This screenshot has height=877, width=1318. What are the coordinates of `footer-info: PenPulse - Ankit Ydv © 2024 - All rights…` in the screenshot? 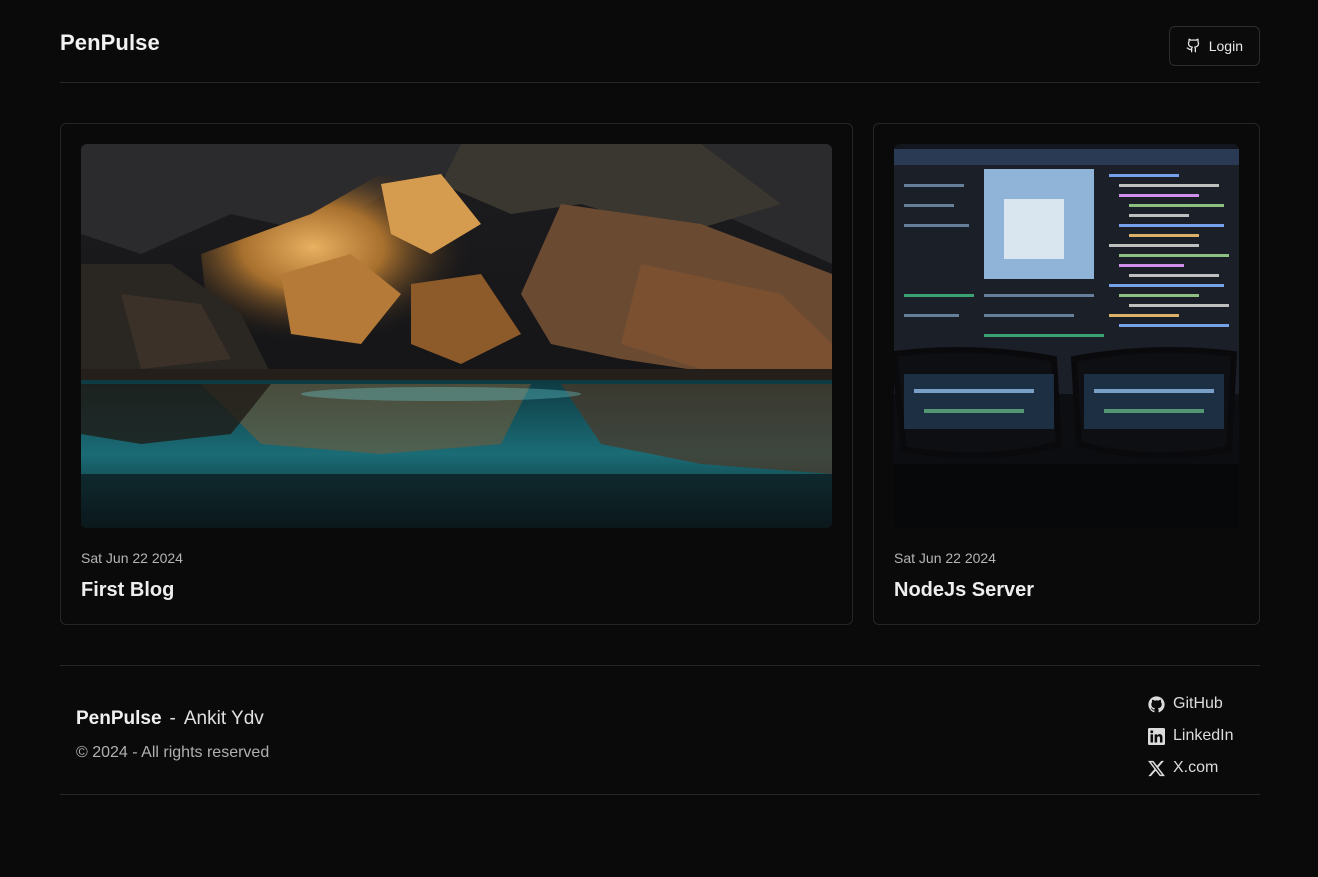 It's located at (172, 735).